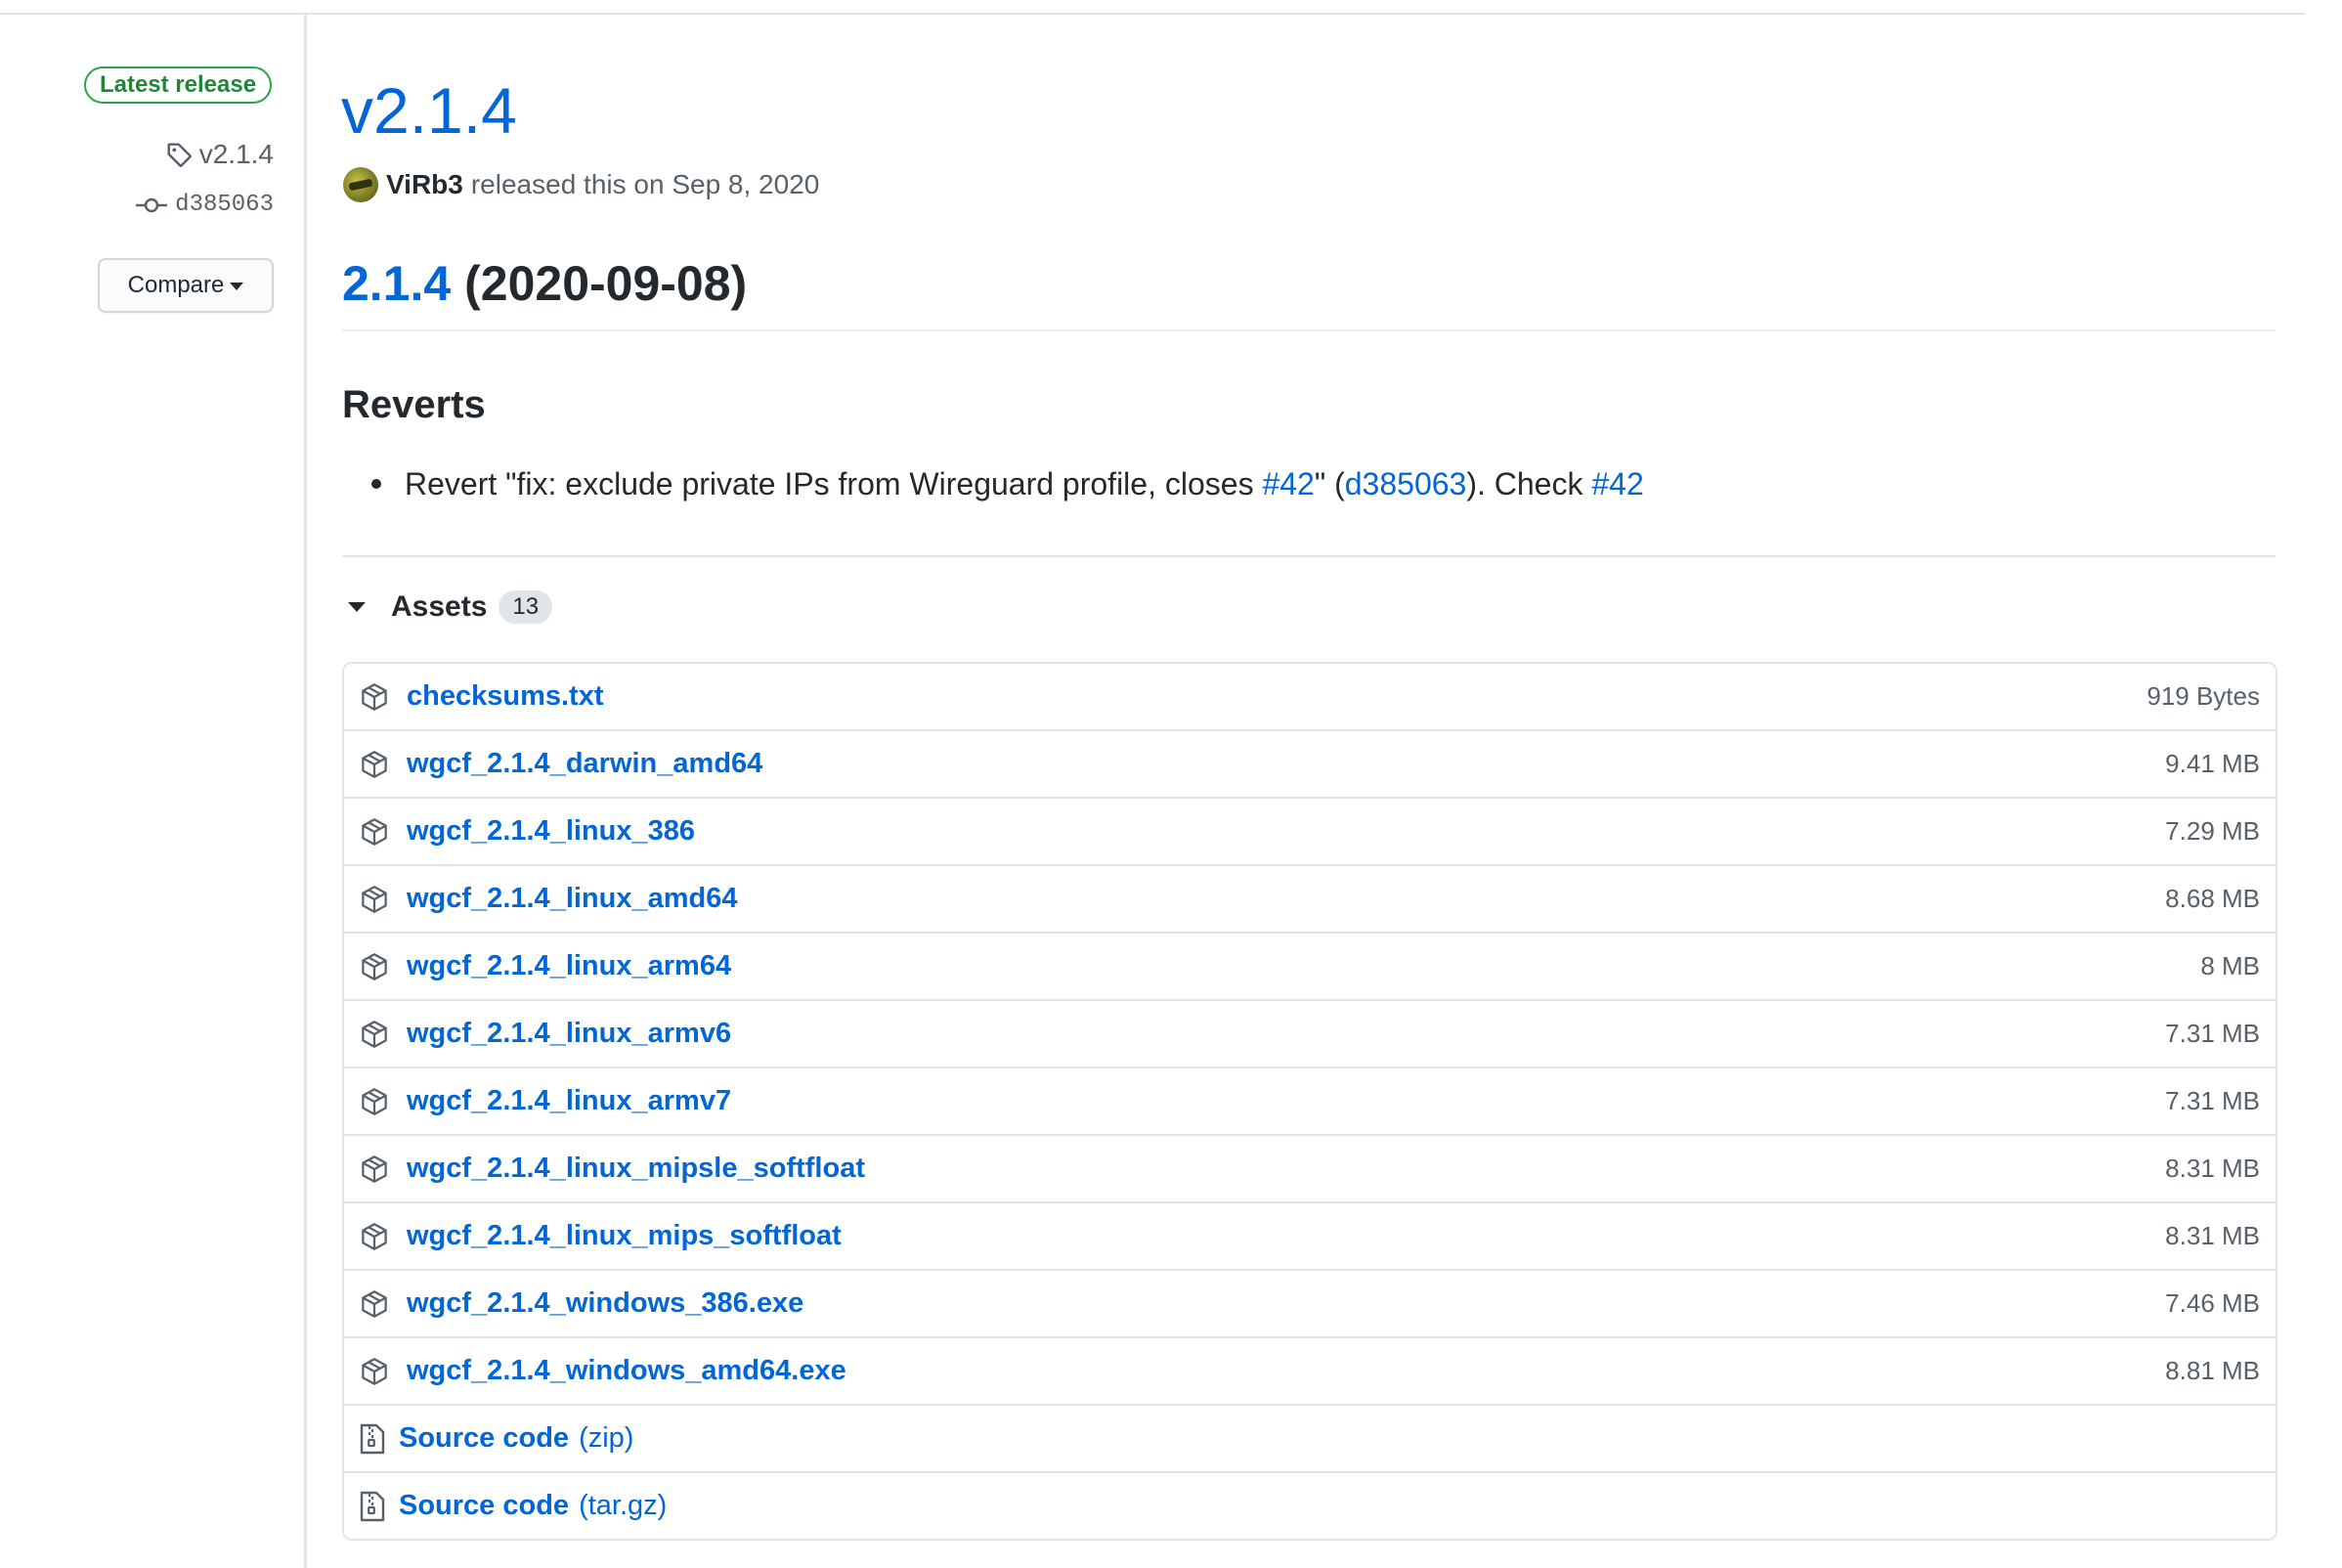 This screenshot has width=2342, height=1568. I want to click on release-byline: ViRb3 released this on Sep 8, 2020, so click(585, 184).